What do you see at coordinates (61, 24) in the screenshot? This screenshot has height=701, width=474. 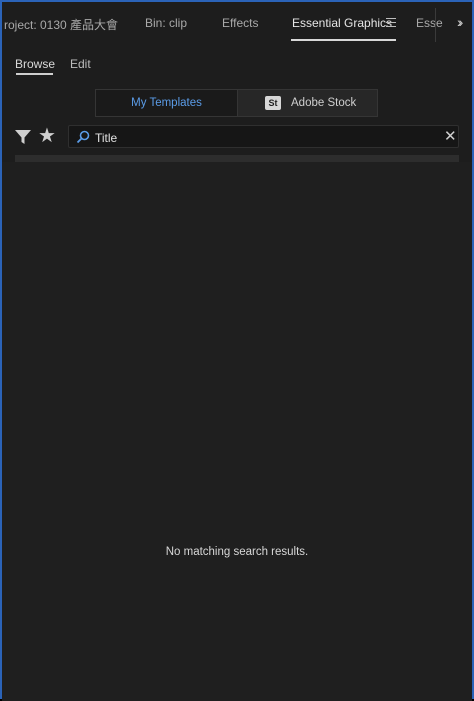 I see `tab-project: roject: 0130 產品大會` at bounding box center [61, 24].